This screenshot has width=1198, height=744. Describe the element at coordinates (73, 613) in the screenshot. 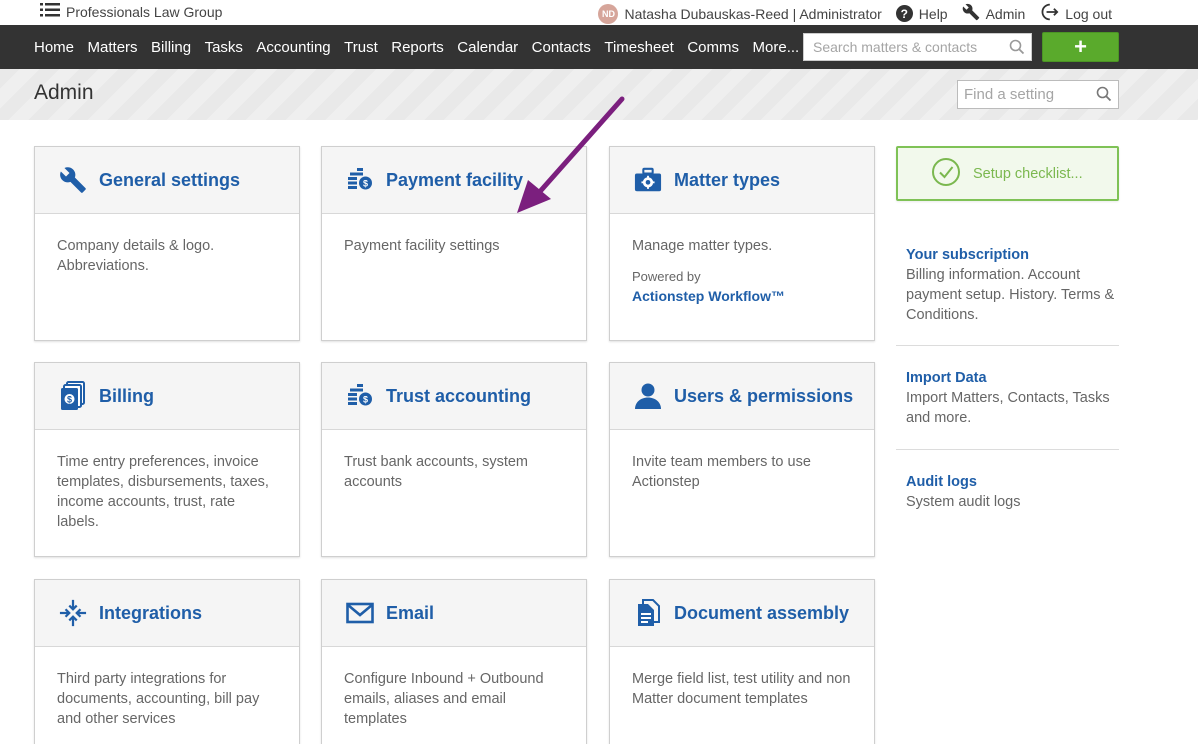

I see `integrations-icon` at that location.